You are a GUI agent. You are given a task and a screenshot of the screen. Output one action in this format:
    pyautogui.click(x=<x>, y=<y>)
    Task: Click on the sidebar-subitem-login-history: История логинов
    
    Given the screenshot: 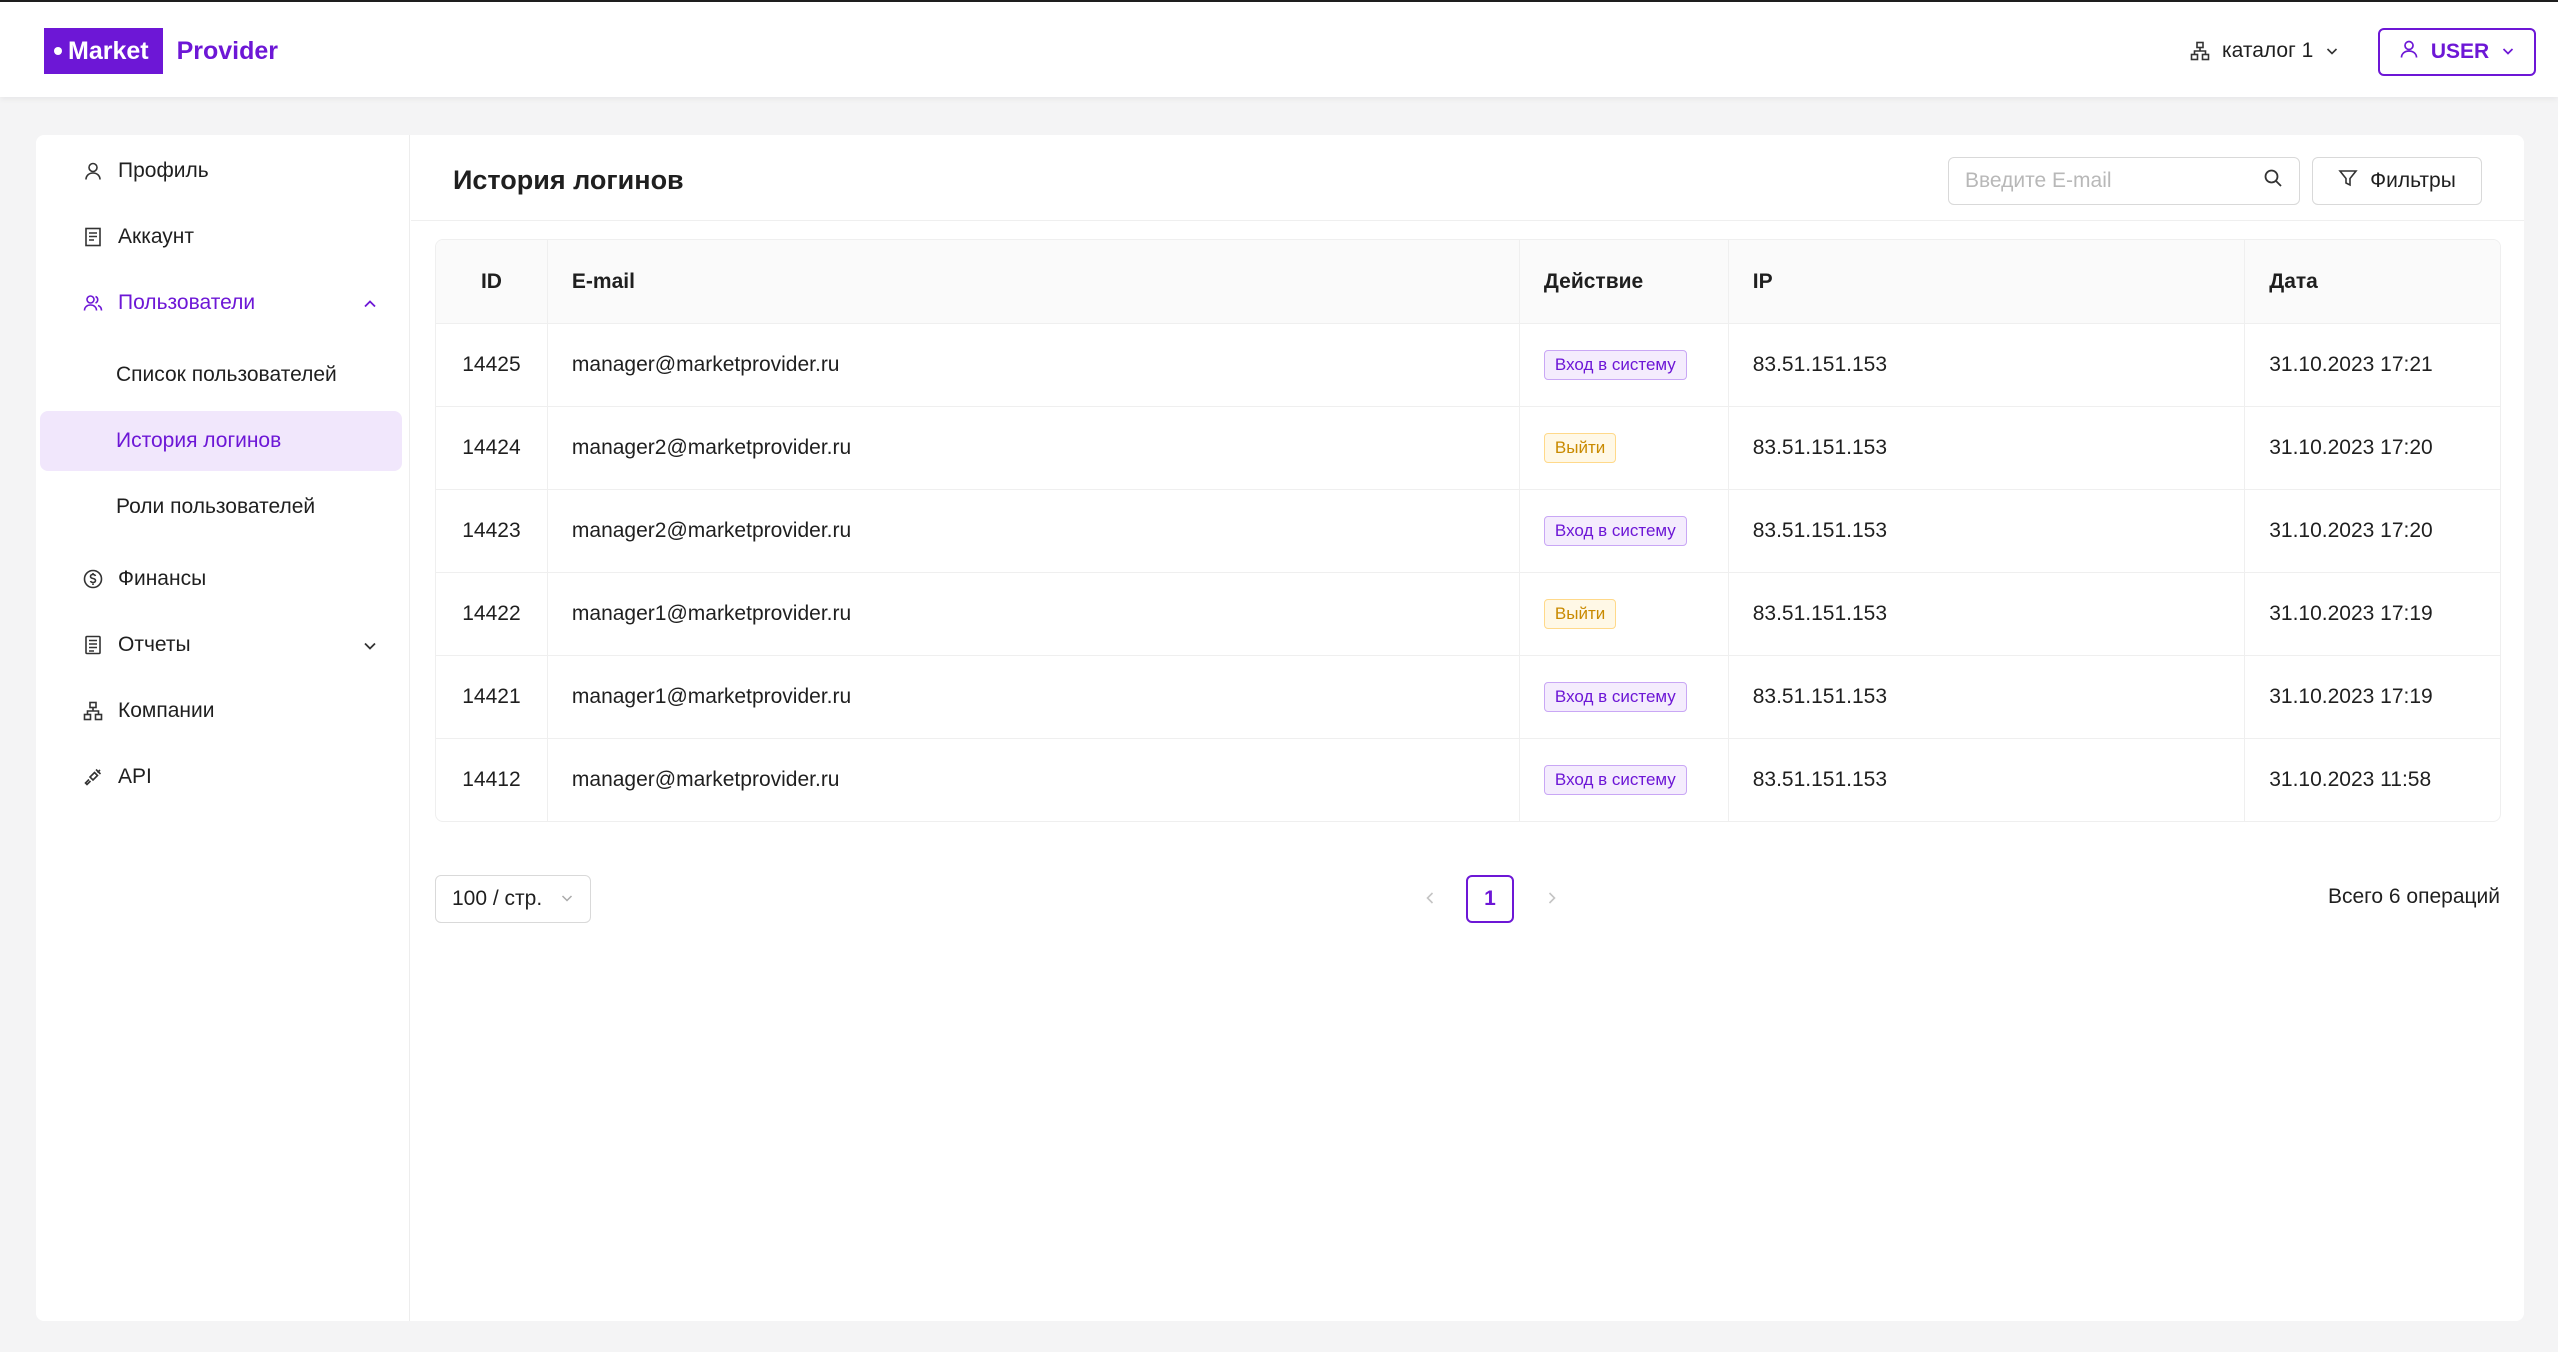 What is the action you would take?
    pyautogui.click(x=221, y=441)
    